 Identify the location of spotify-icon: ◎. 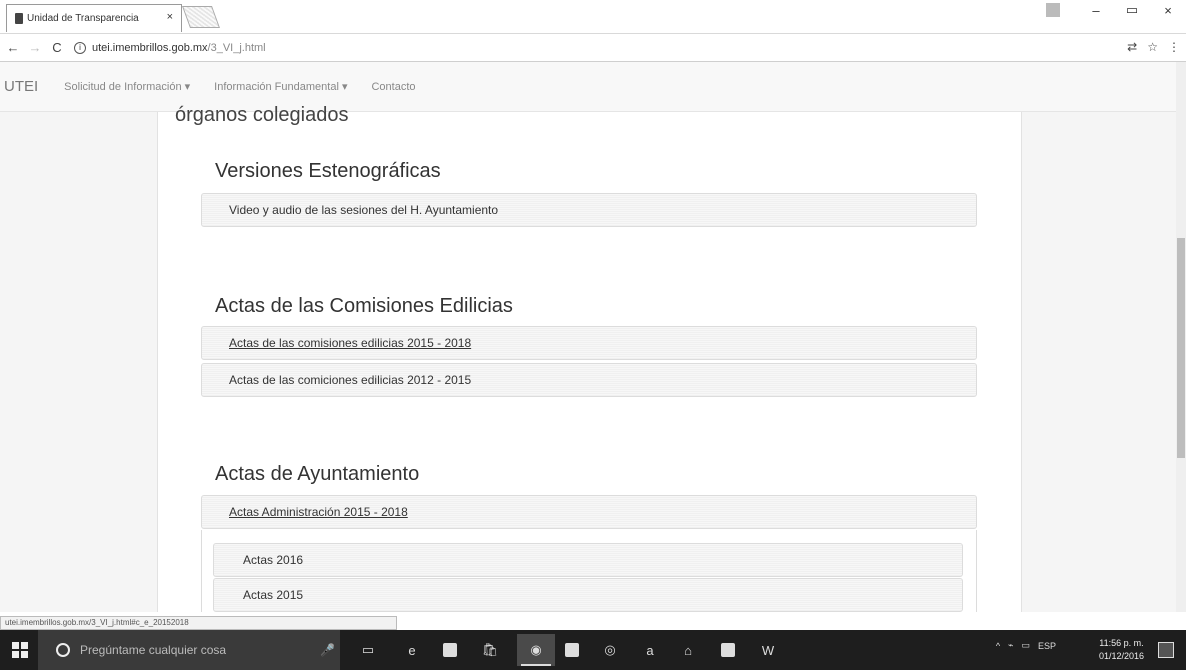
(610, 650).